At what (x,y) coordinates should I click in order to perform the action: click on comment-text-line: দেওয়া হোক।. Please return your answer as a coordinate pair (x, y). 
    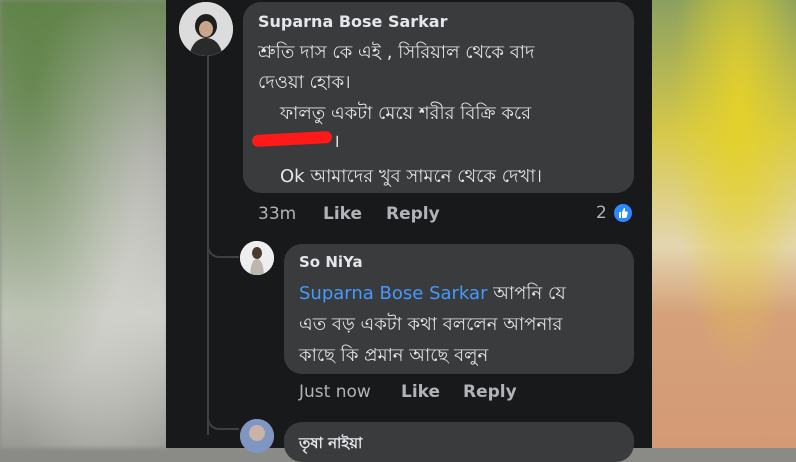
    Looking at the image, I should click on (304, 82).